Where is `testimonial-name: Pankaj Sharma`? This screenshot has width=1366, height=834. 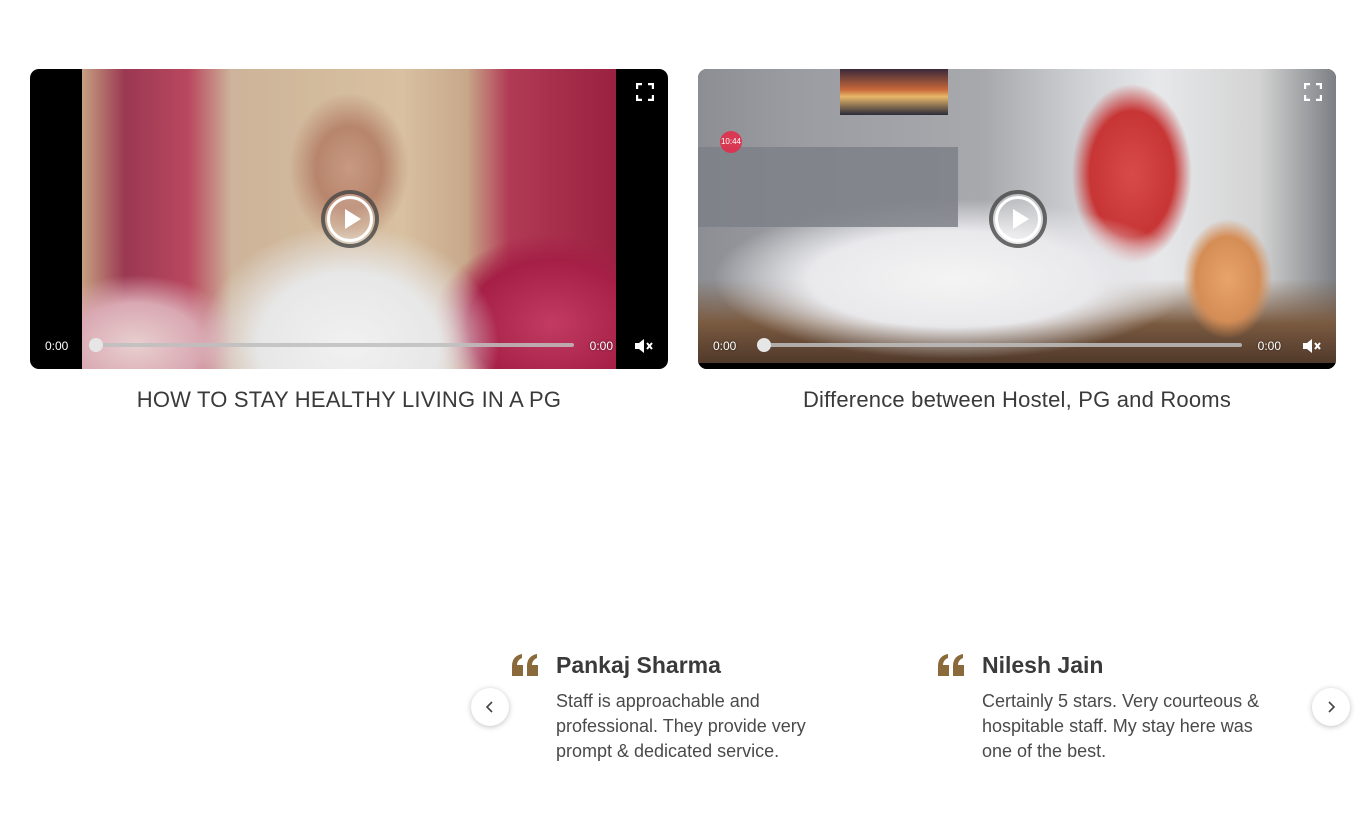
testimonial-name: Pankaj Sharma is located at coordinates (638, 665).